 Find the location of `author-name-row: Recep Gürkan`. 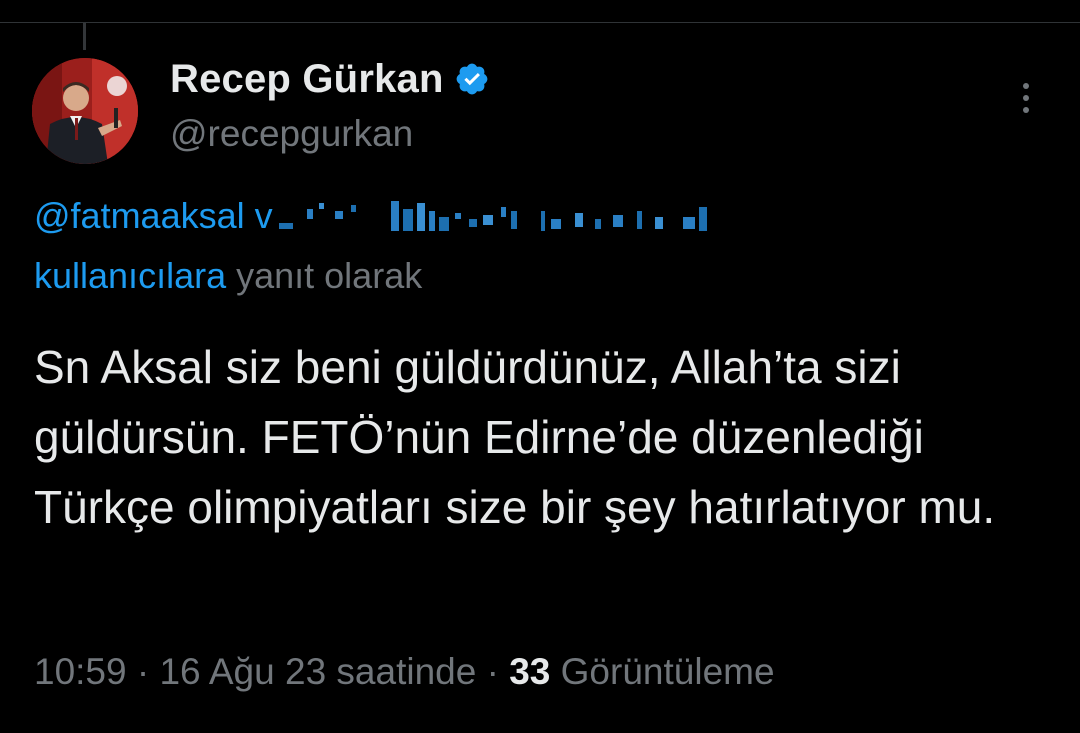

author-name-row: Recep Gürkan is located at coordinates (330, 79).